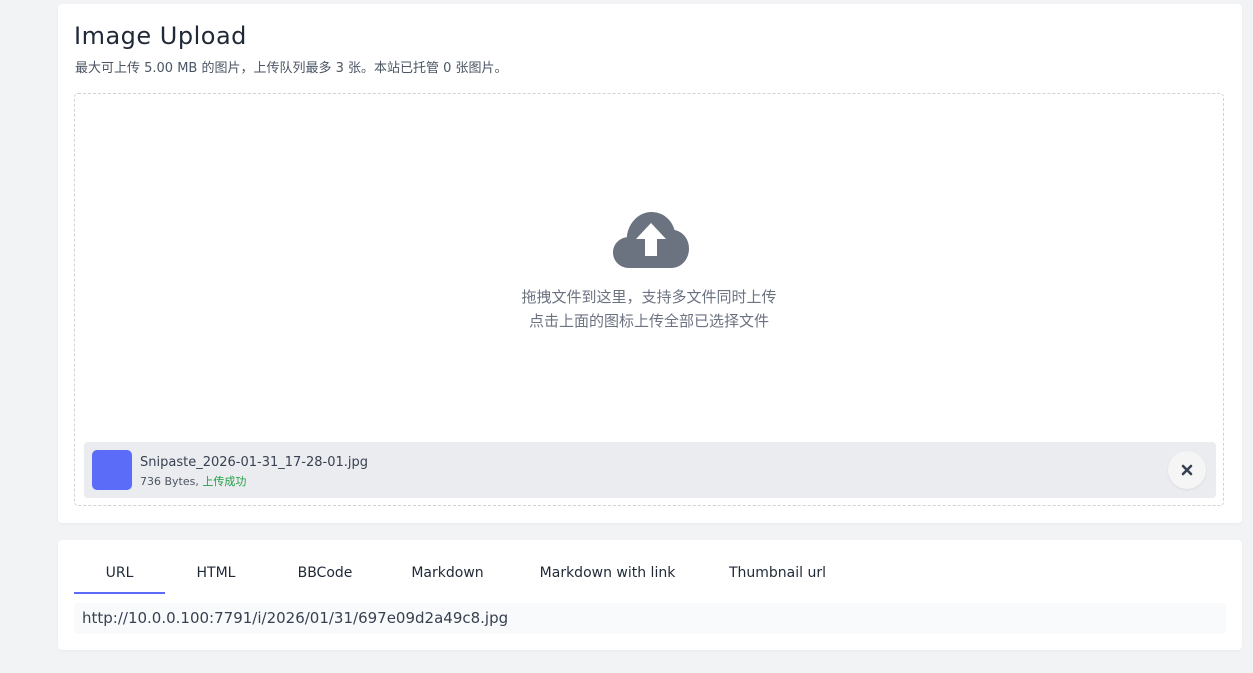  What do you see at coordinates (648, 321) in the screenshot?
I see `dropzone-hint-click: 点击上面的图标上传全部已选择文件` at bounding box center [648, 321].